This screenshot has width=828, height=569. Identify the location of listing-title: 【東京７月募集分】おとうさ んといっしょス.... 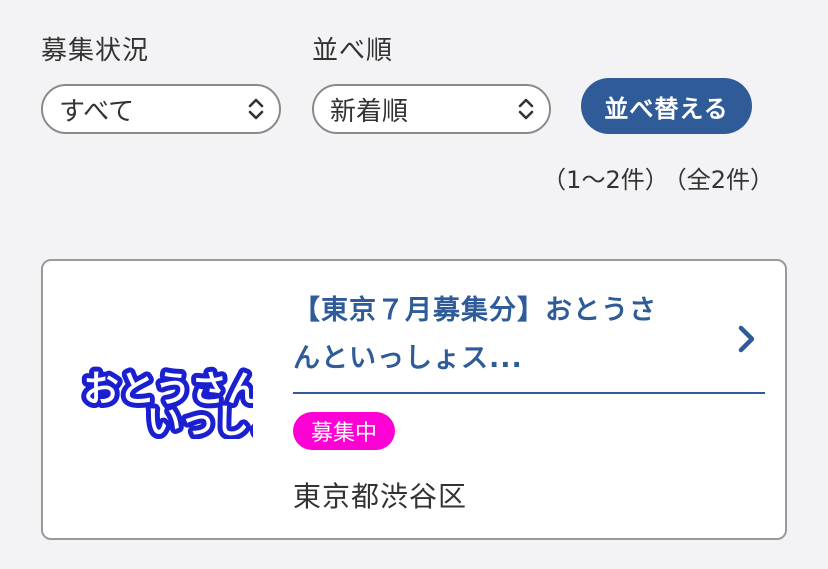
(508, 335).